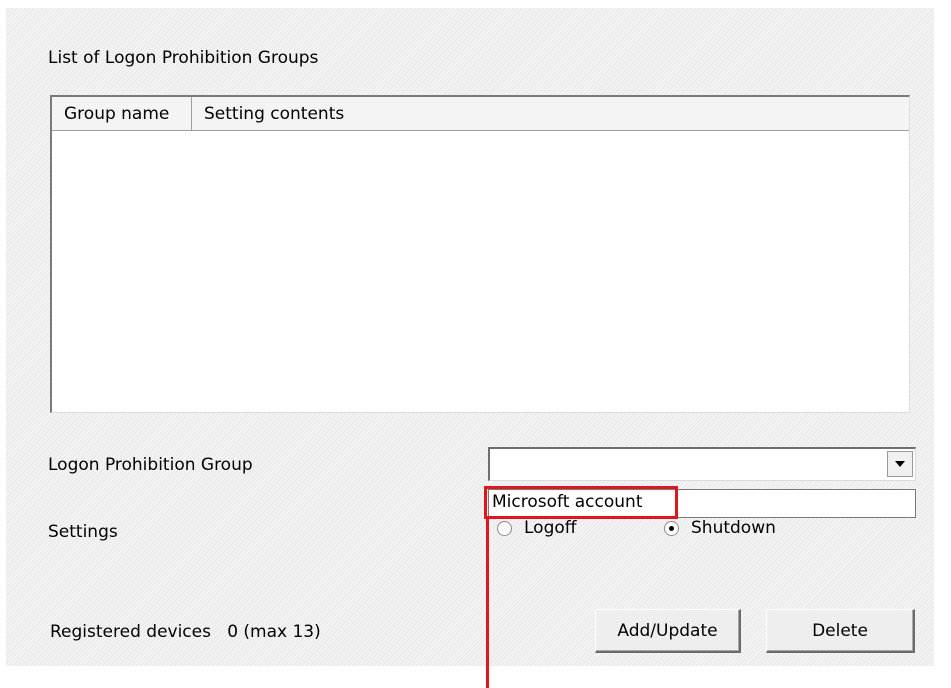 Image resolution: width=951 pixels, height=688 pixels. I want to click on section-title: List of Logon Prohibition Groups, so click(183, 58).